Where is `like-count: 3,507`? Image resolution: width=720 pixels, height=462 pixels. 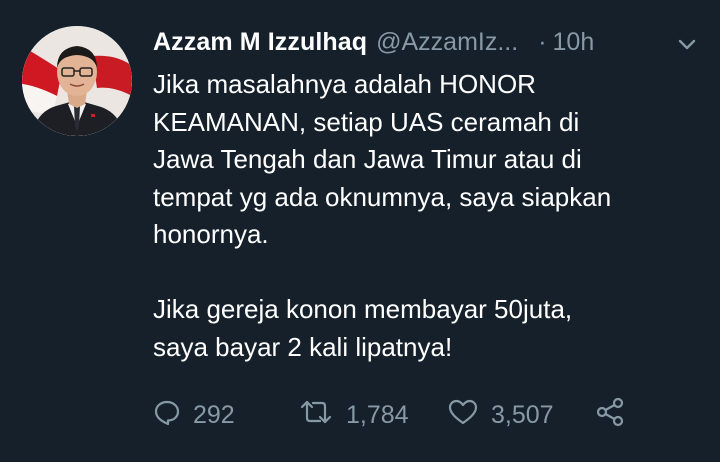 like-count: 3,507 is located at coordinates (522, 414).